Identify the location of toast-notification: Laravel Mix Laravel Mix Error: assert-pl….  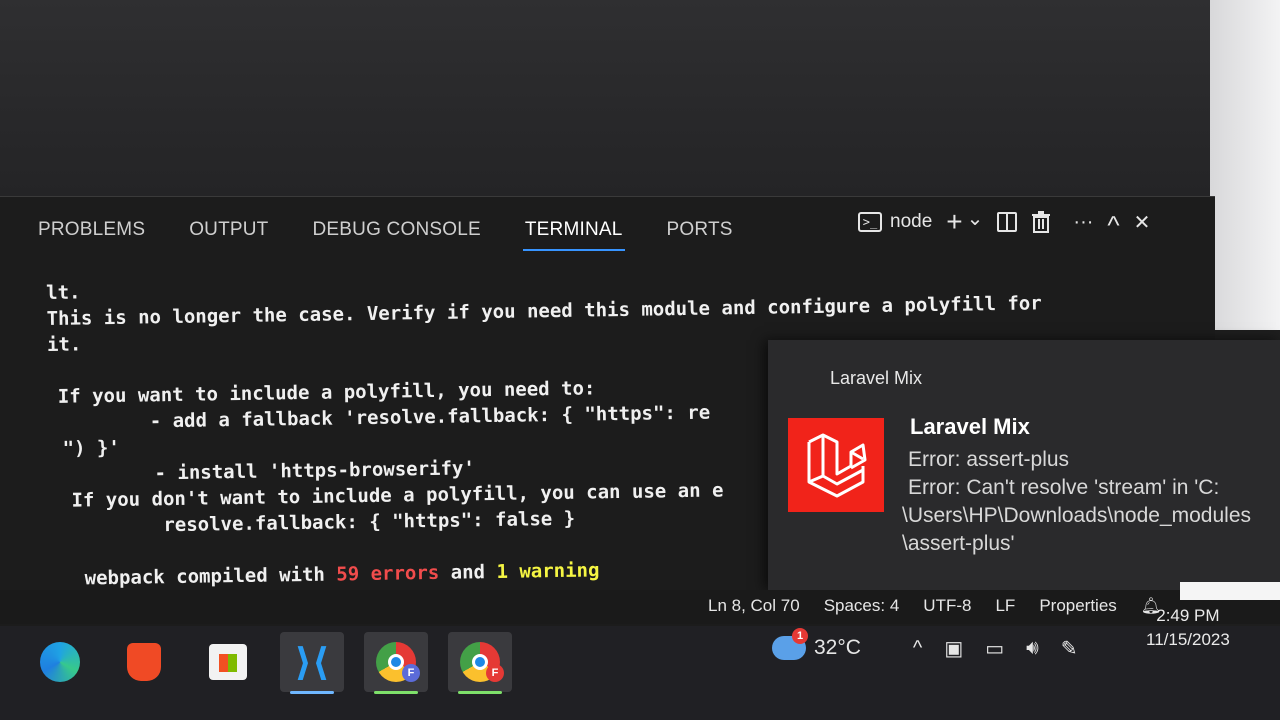
(1024, 465).